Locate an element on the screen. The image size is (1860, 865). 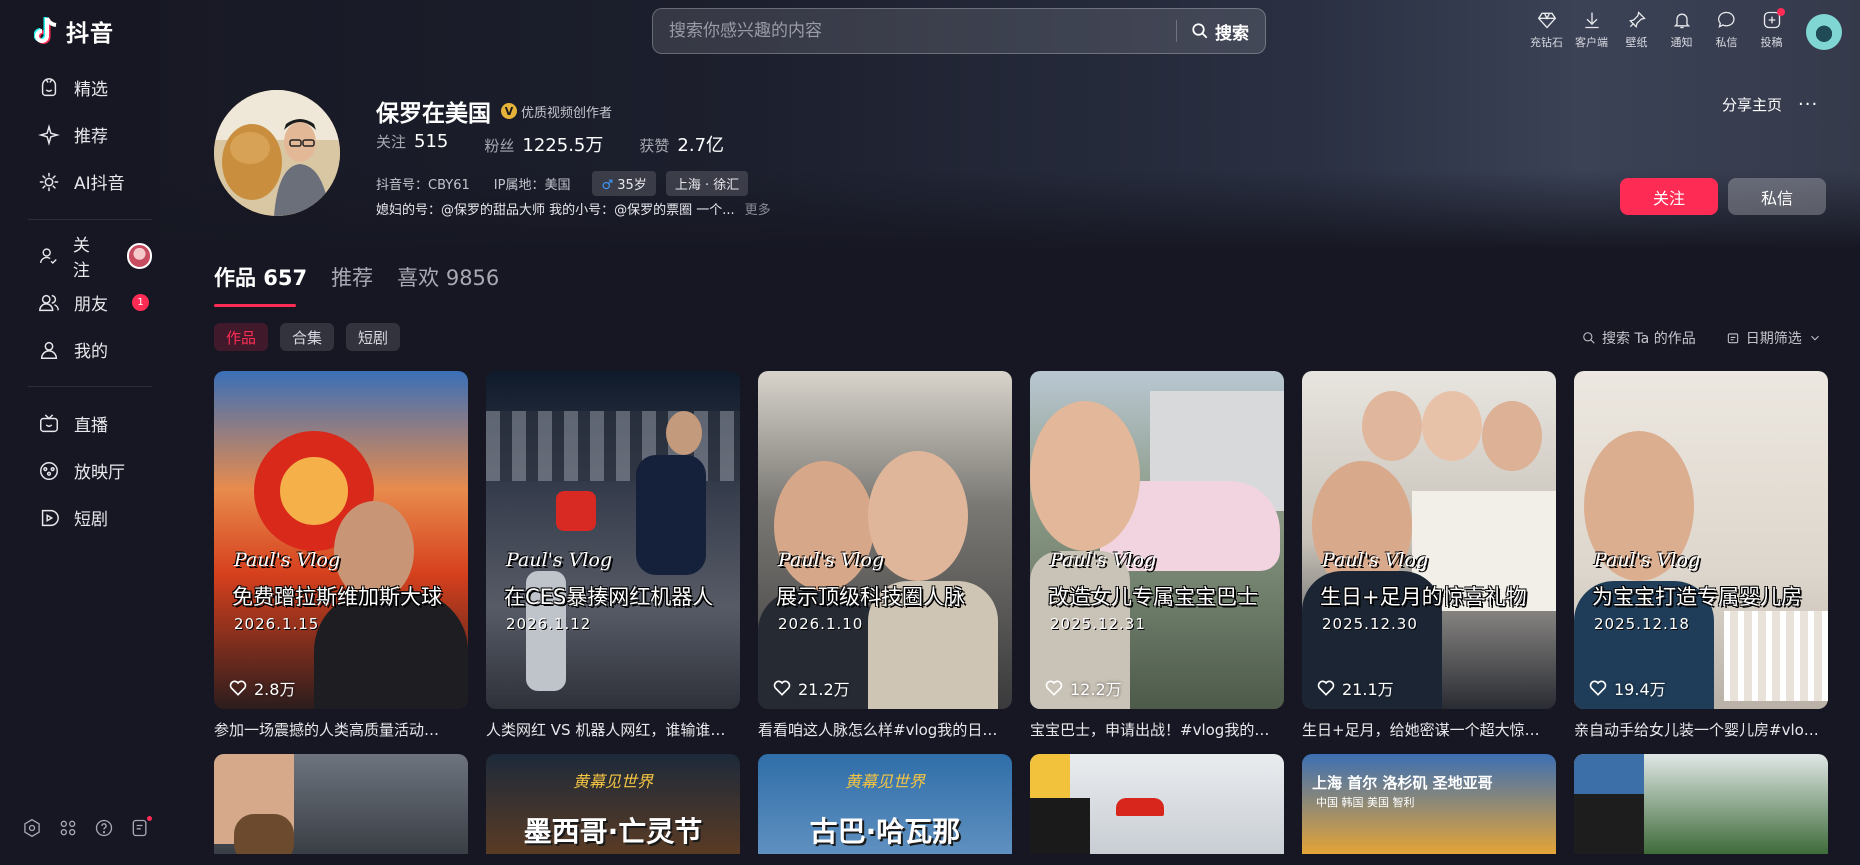
client-download-button: 客户端 is located at coordinates (1591, 30).